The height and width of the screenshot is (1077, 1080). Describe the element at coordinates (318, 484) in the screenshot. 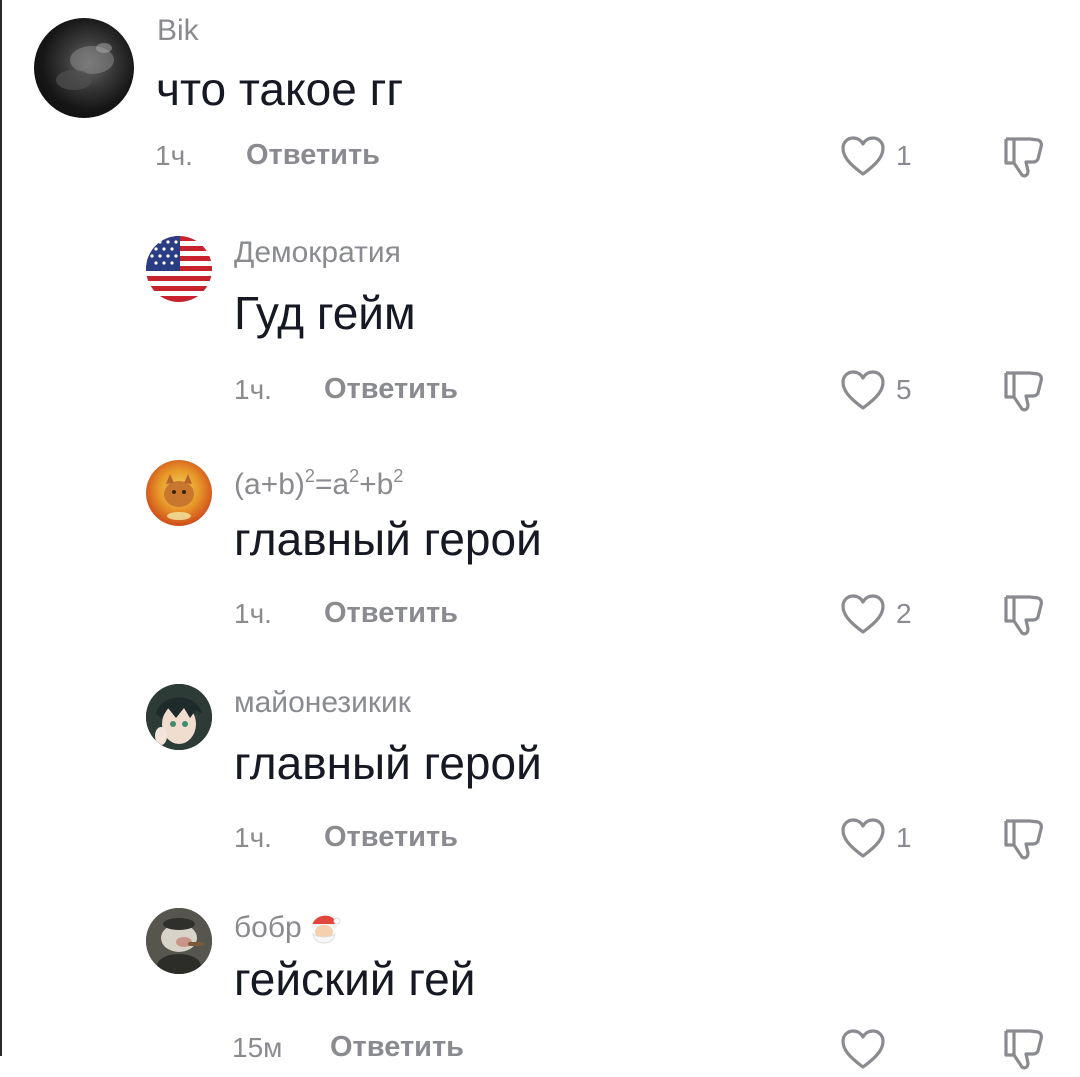

I see `comment-username: (a+b)2=a2+b2` at that location.